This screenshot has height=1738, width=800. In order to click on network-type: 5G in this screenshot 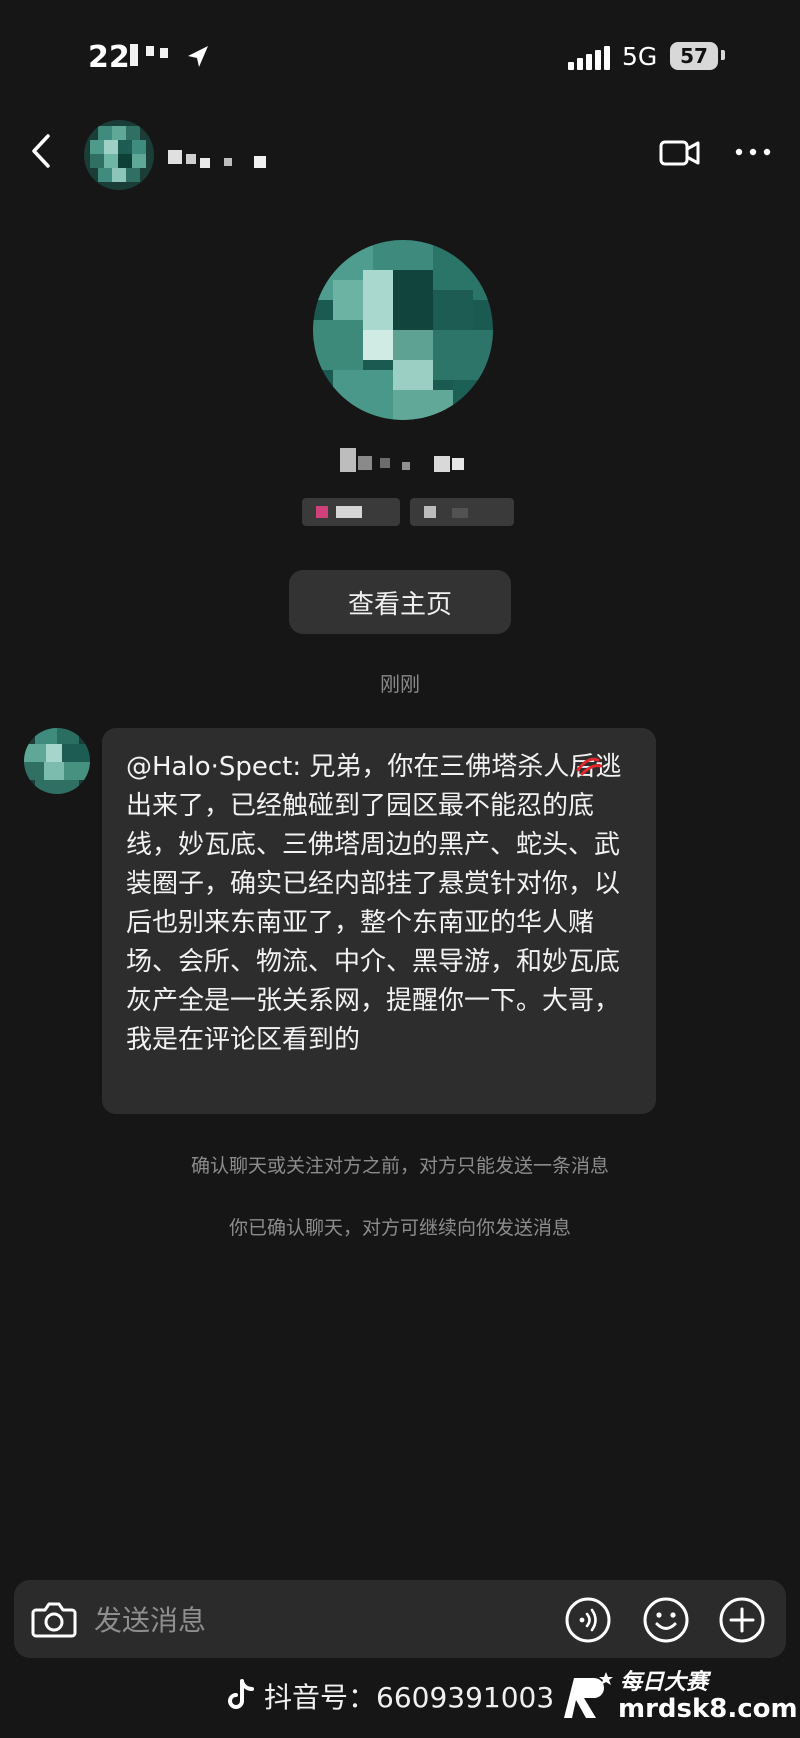, I will do `click(640, 56)`.